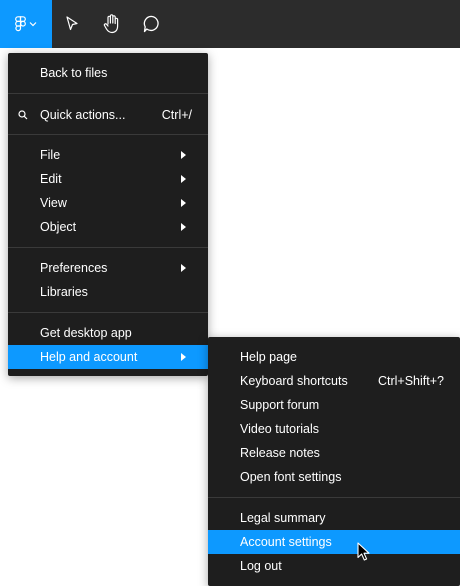  What do you see at coordinates (64, 292) in the screenshot?
I see `menu-item-label: Libraries` at bounding box center [64, 292].